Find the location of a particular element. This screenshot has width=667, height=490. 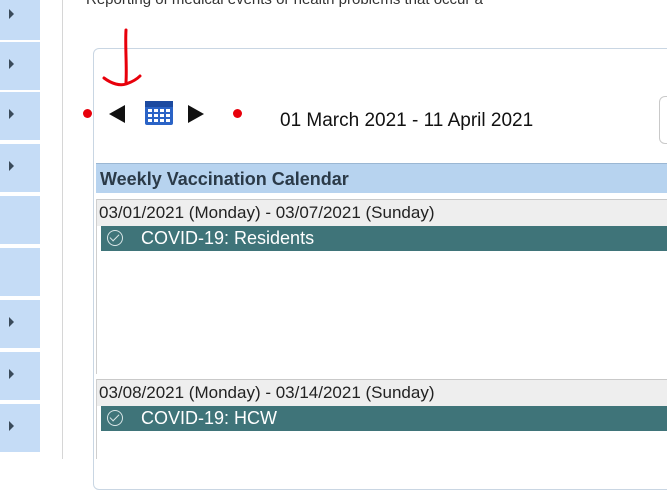

view-selector is located at coordinates (663, 120).